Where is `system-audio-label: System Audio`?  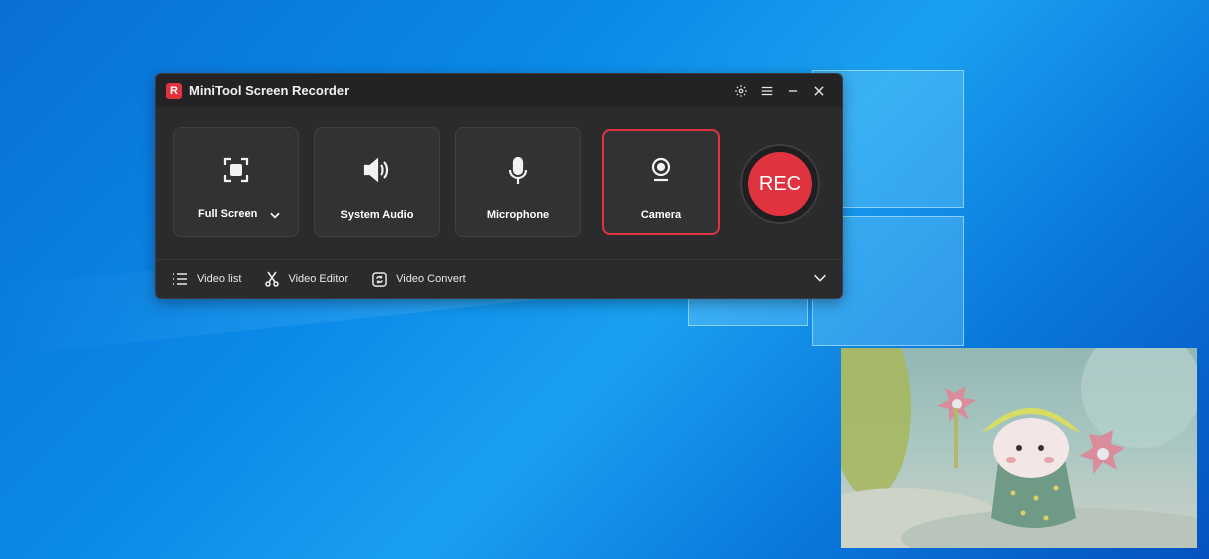 system-audio-label: System Audio is located at coordinates (377, 215).